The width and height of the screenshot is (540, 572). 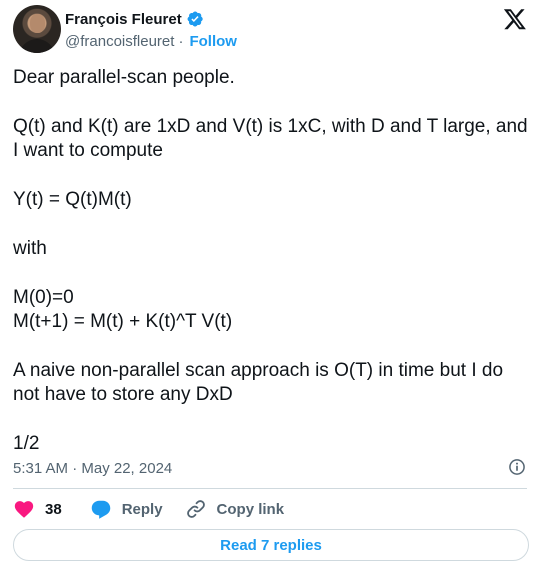 I want to click on copy-link-button: Copy link, so click(x=235, y=509).